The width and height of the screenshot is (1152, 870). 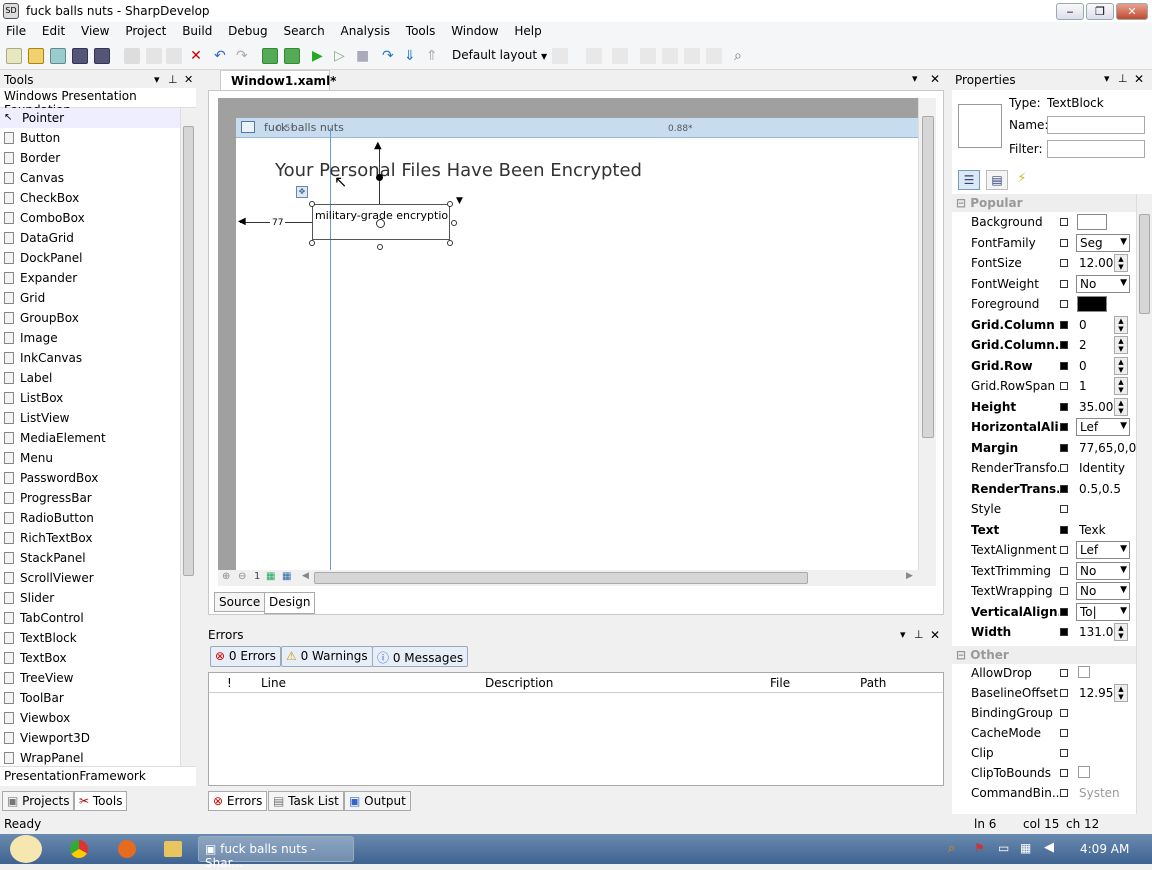 What do you see at coordinates (1107, 448) in the screenshot?
I see `property-value: 77,65,0,0` at bounding box center [1107, 448].